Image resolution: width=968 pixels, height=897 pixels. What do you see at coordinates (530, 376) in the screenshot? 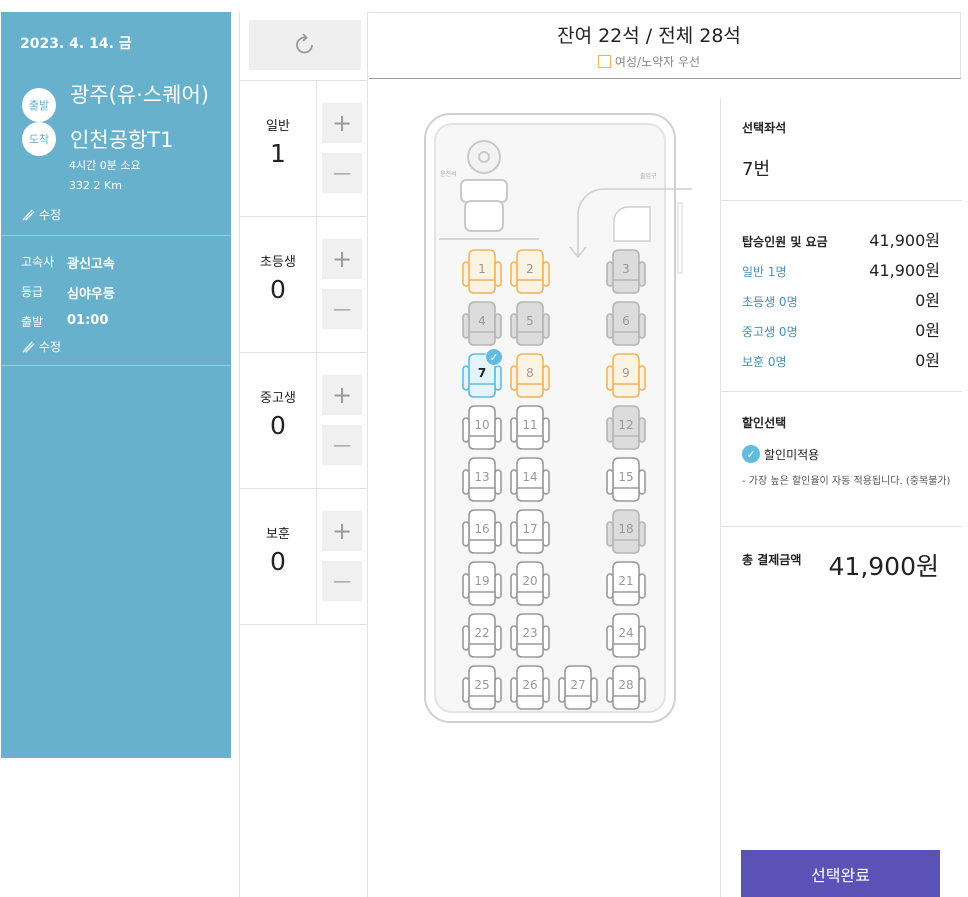
I see `seat-8: 8` at bounding box center [530, 376].